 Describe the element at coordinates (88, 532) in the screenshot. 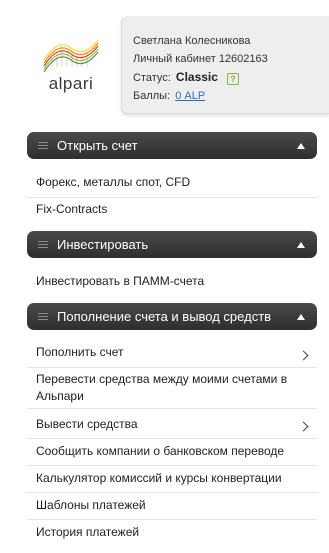

I see `menu-item-label: История платежей` at that location.